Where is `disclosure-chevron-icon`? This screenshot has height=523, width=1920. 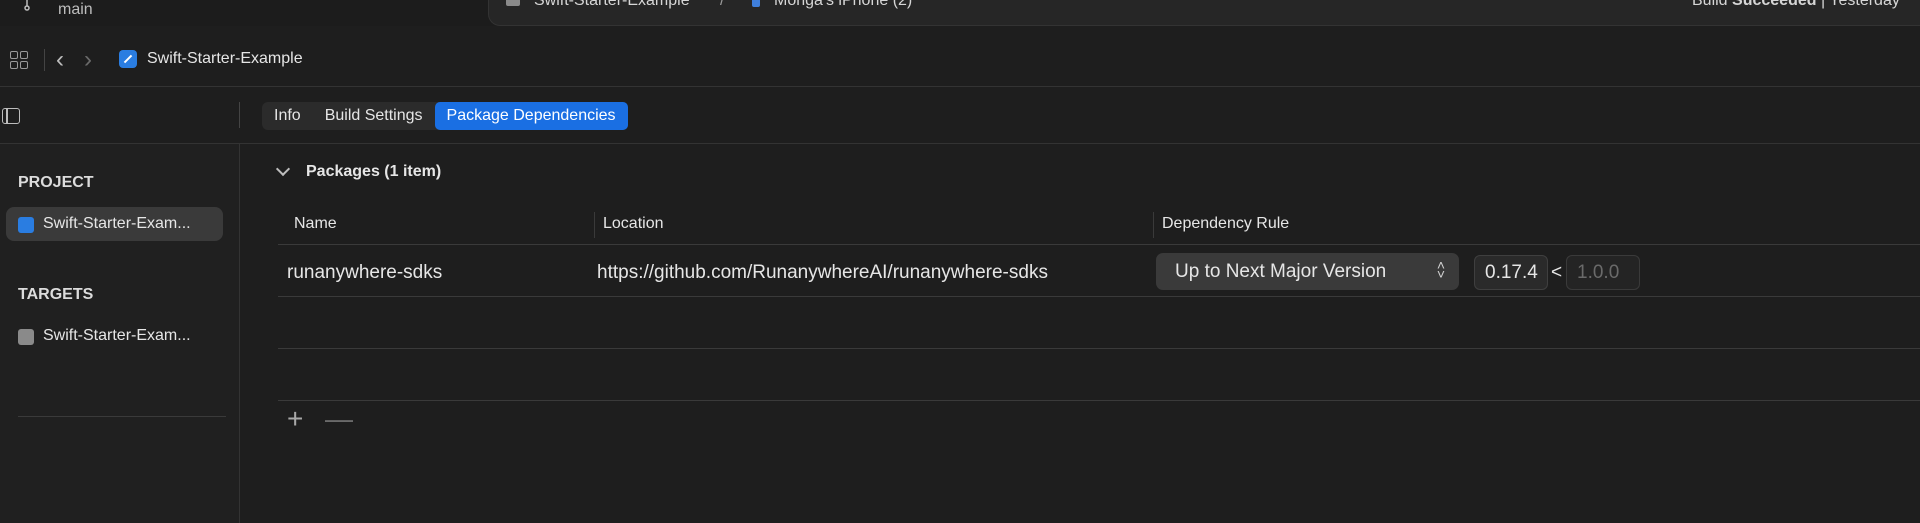 disclosure-chevron-icon is located at coordinates (283, 169).